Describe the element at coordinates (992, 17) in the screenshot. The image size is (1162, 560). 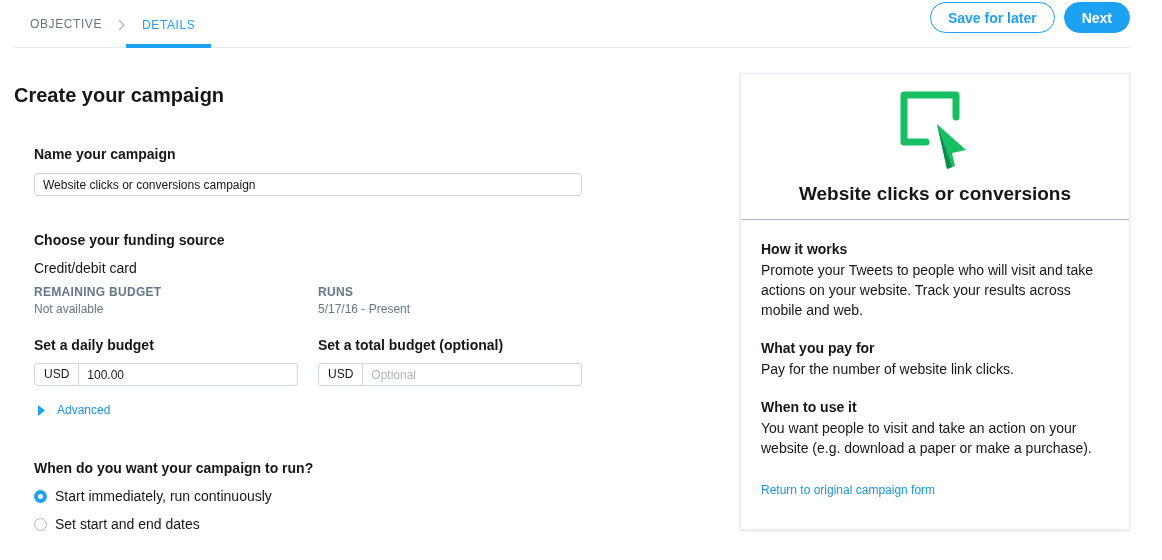
I see `save-button: Save for later` at that location.